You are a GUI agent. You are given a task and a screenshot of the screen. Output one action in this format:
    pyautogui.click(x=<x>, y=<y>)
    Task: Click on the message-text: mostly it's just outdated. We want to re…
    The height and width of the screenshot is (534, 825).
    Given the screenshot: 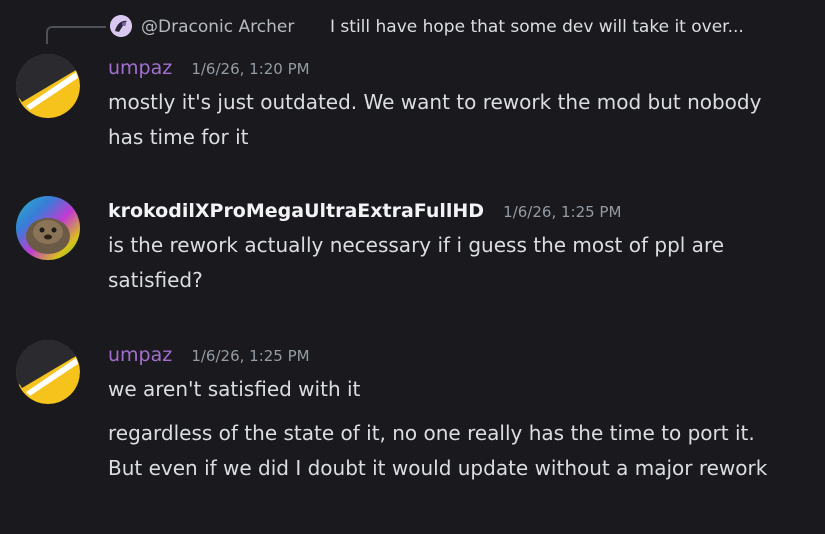 What is the action you would take?
    pyautogui.click(x=435, y=119)
    